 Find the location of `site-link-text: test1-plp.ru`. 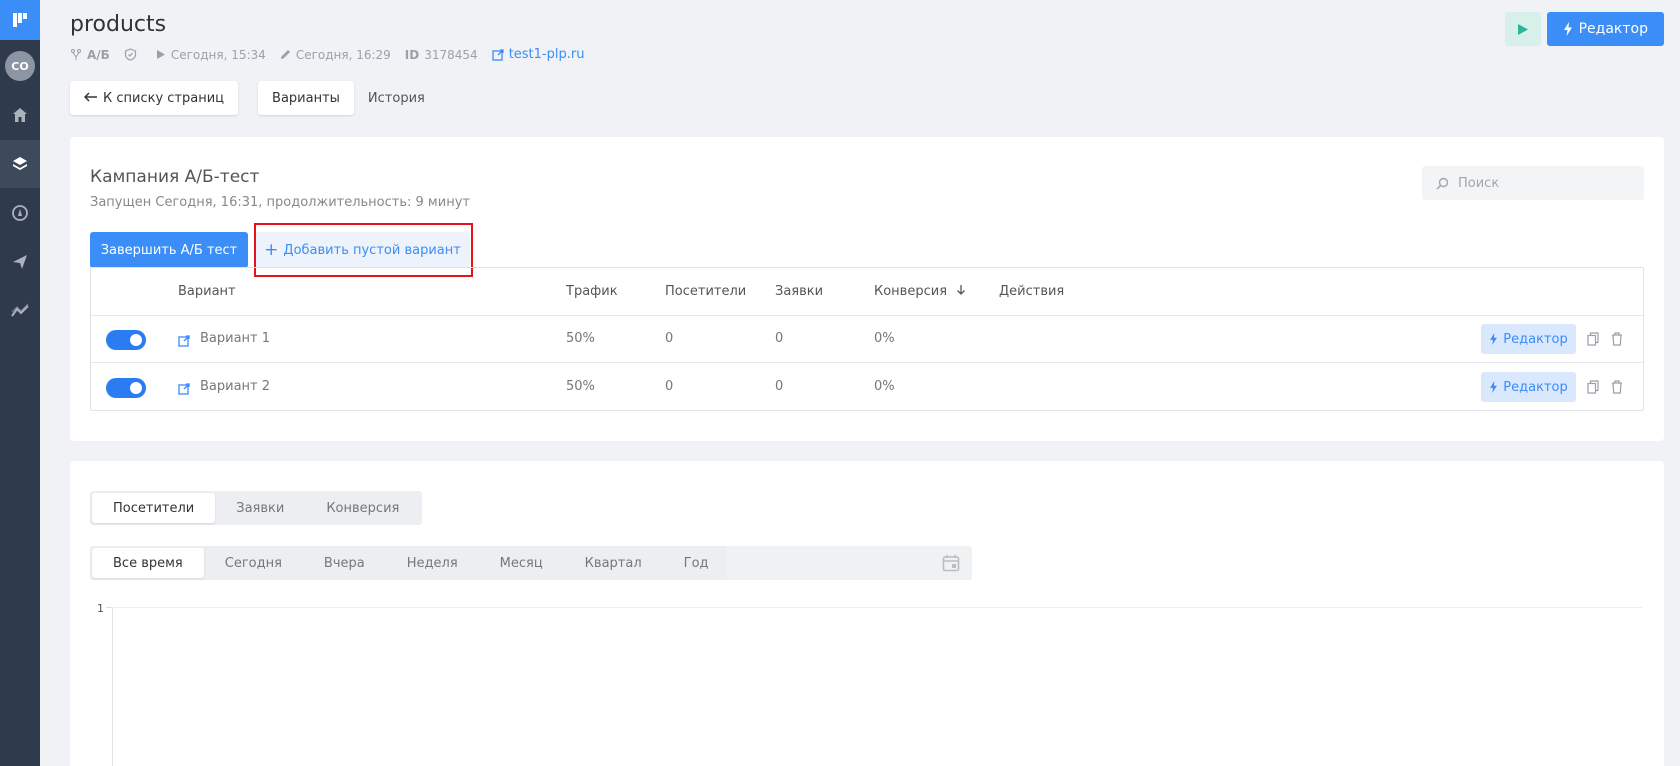

site-link-text: test1-plp.ru is located at coordinates (547, 54).